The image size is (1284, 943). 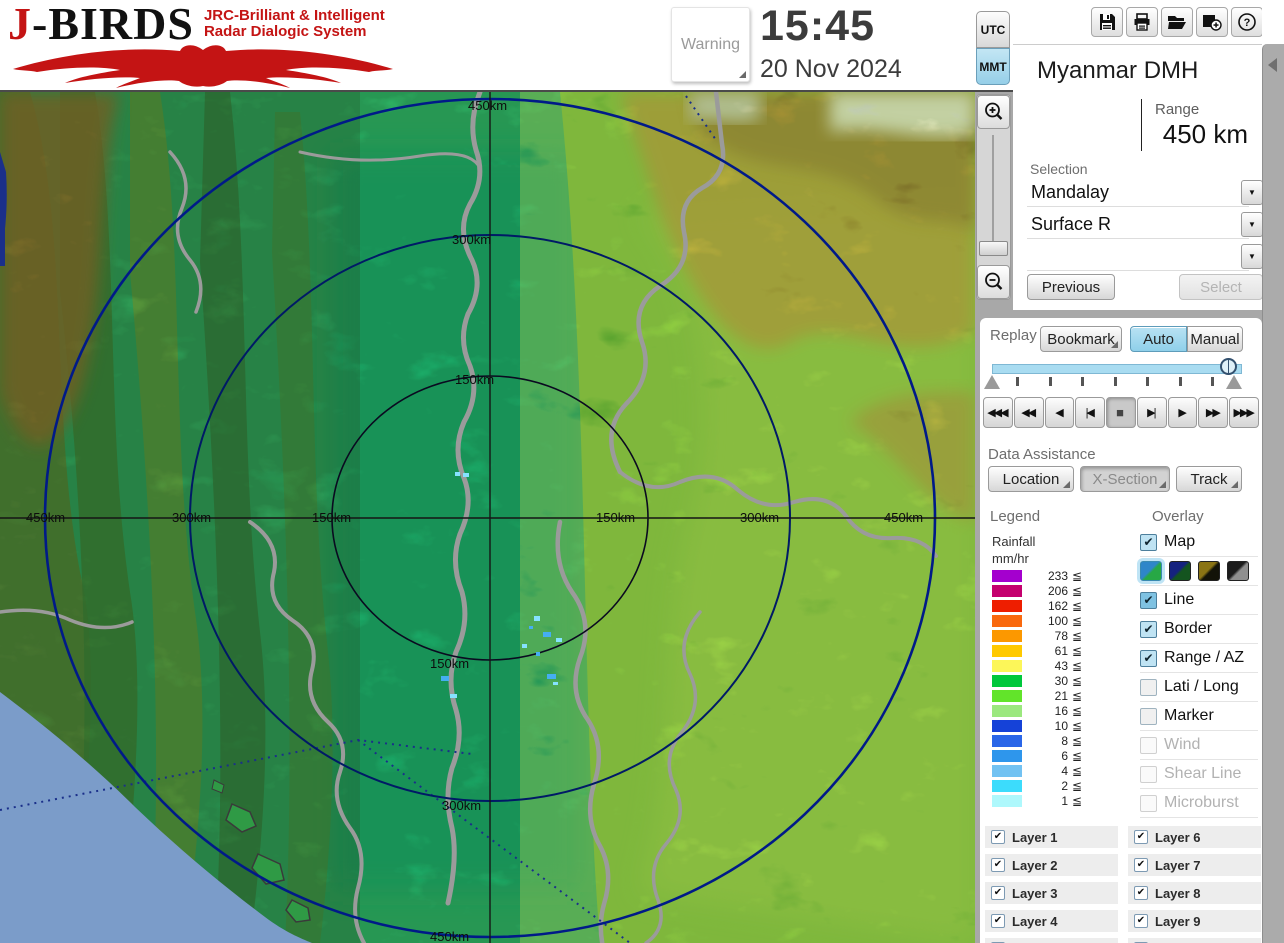 What do you see at coordinates (1037, 725) in the screenshot?
I see `legend-row: 10 ≦` at bounding box center [1037, 725].